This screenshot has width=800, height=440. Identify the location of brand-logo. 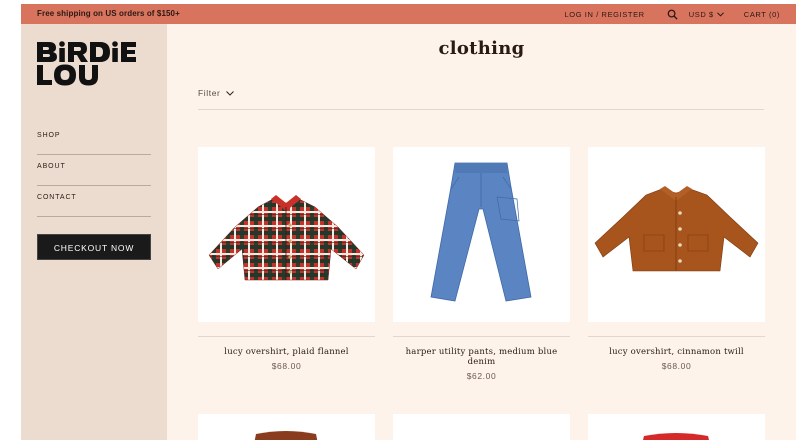
(94, 63).